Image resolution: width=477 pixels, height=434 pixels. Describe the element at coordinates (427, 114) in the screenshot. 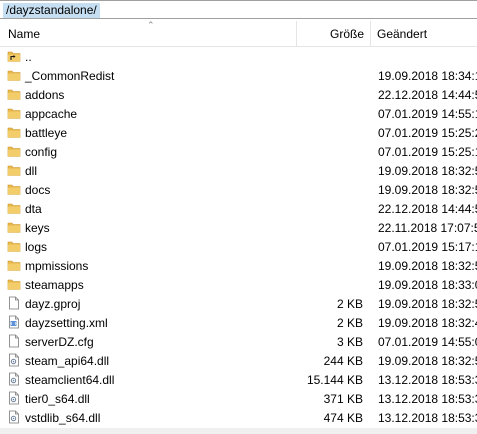

I see `file-modified-date: 07.01.2019 14:55:12` at that location.